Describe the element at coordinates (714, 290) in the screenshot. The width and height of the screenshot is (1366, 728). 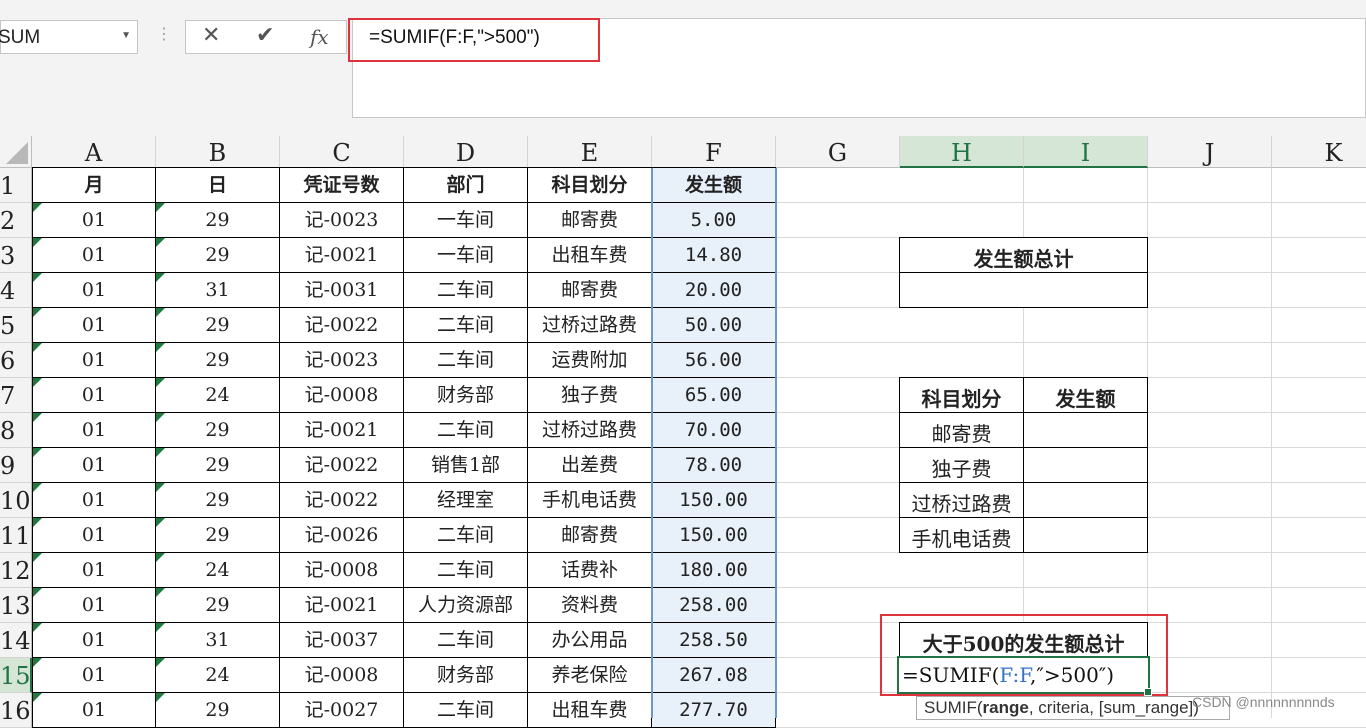
I see `table-cell: 20.00` at that location.